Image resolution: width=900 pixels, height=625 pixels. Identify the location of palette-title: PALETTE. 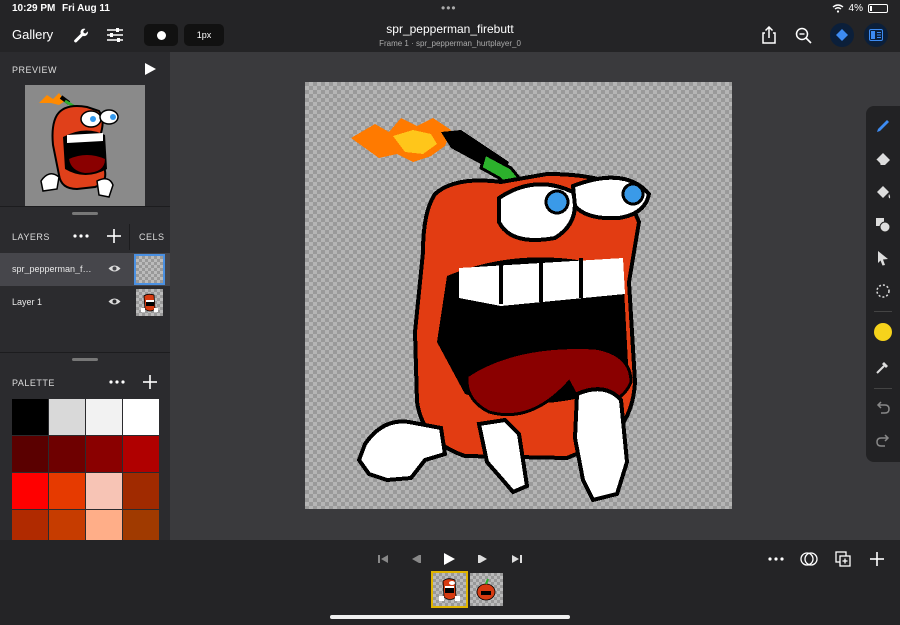
(33, 383).